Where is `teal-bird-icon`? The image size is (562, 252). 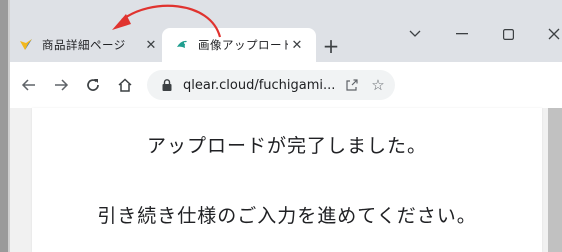 teal-bird-icon is located at coordinates (182, 45).